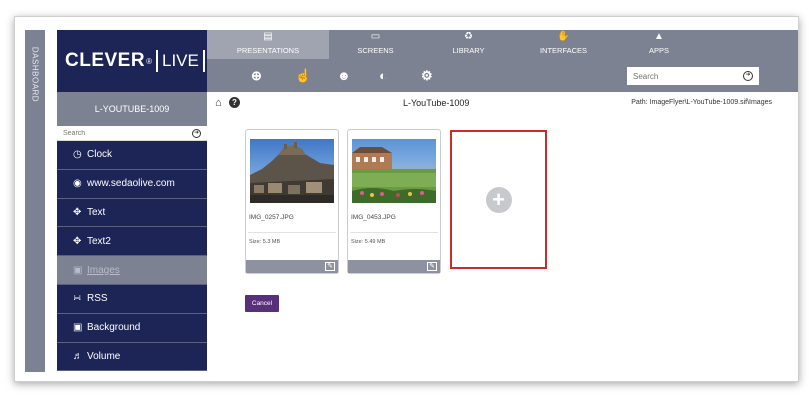 The image size is (809, 400). Describe the element at coordinates (100, 155) in the screenshot. I see `sidebar-item-label: Clock` at that location.